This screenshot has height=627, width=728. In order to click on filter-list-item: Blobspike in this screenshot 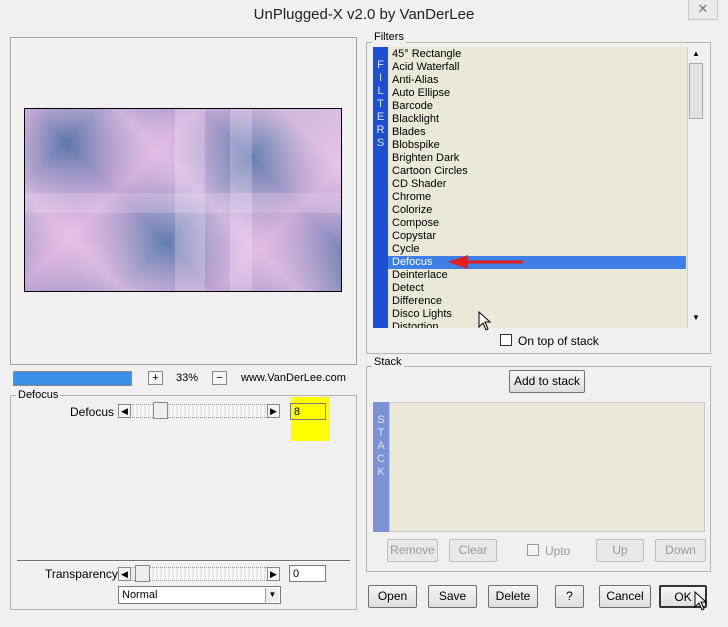, I will do `click(537, 145)`.